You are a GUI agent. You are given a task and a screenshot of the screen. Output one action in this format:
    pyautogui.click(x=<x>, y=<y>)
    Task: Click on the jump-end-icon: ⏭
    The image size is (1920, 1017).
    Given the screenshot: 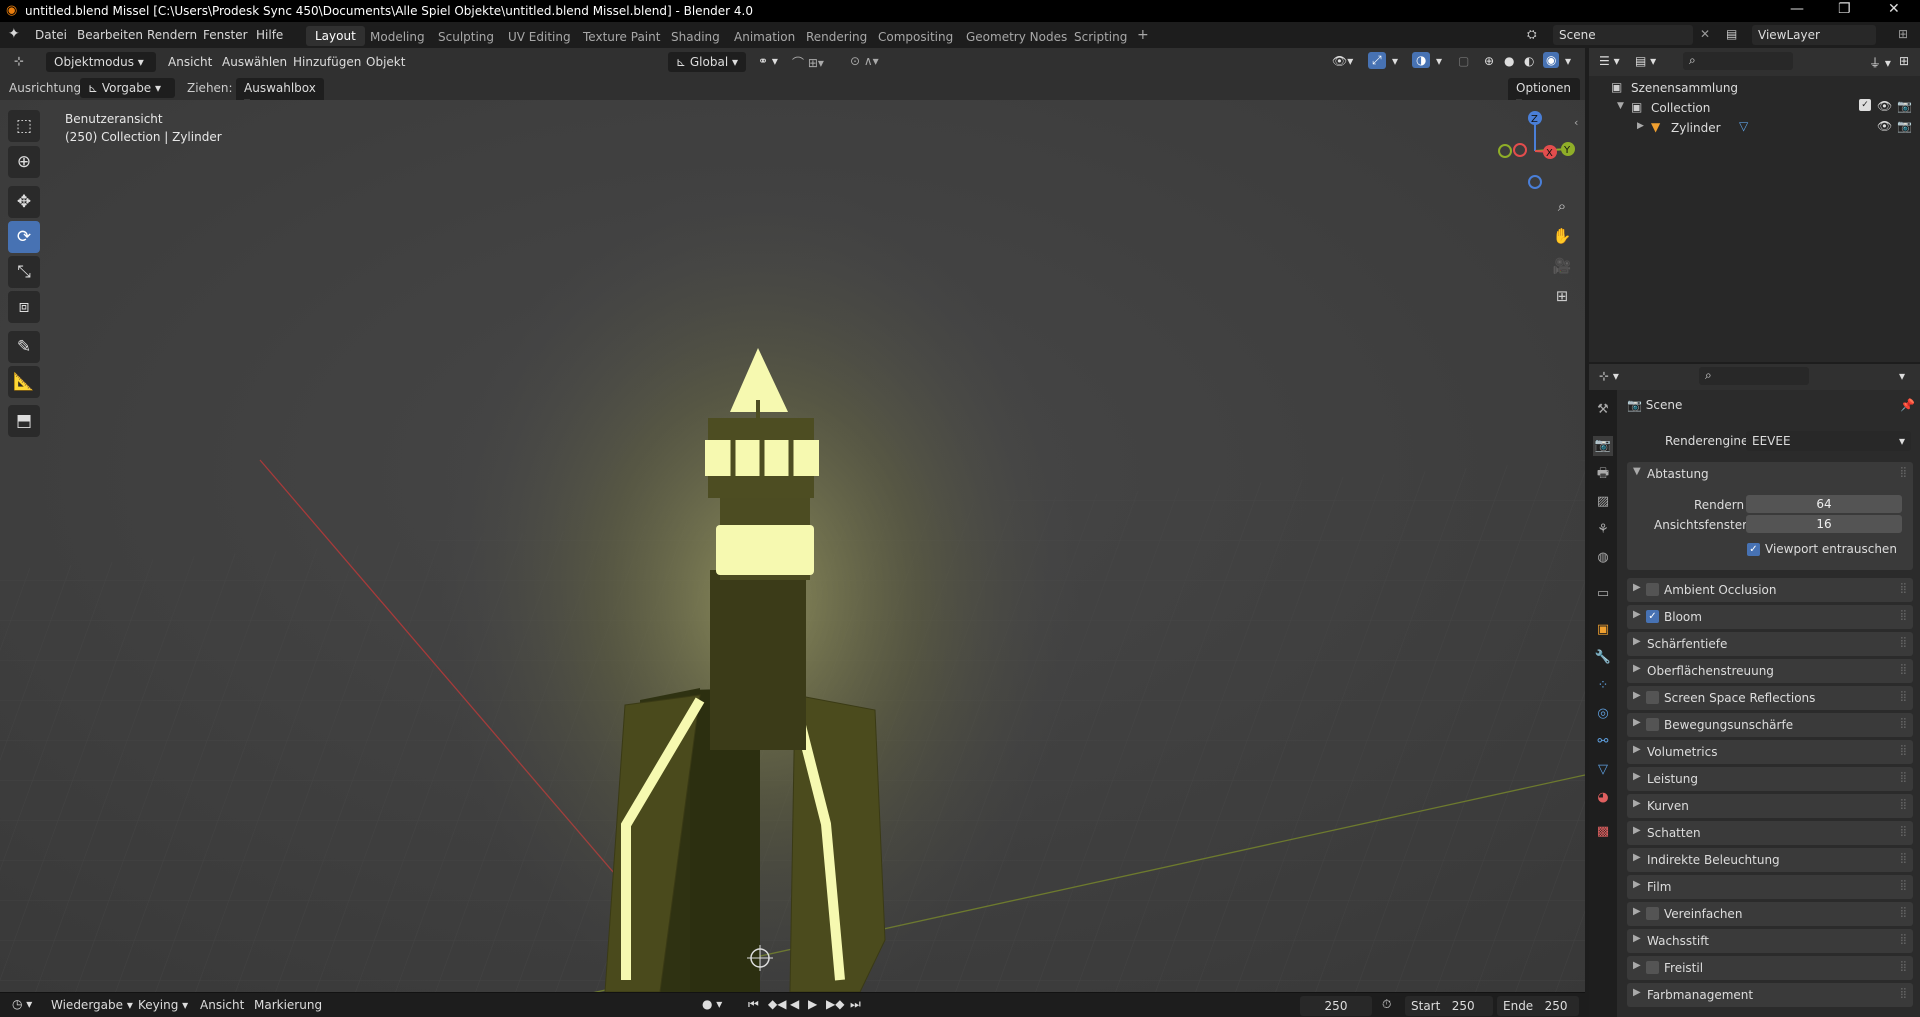 What is the action you would take?
    pyautogui.click(x=855, y=1004)
    